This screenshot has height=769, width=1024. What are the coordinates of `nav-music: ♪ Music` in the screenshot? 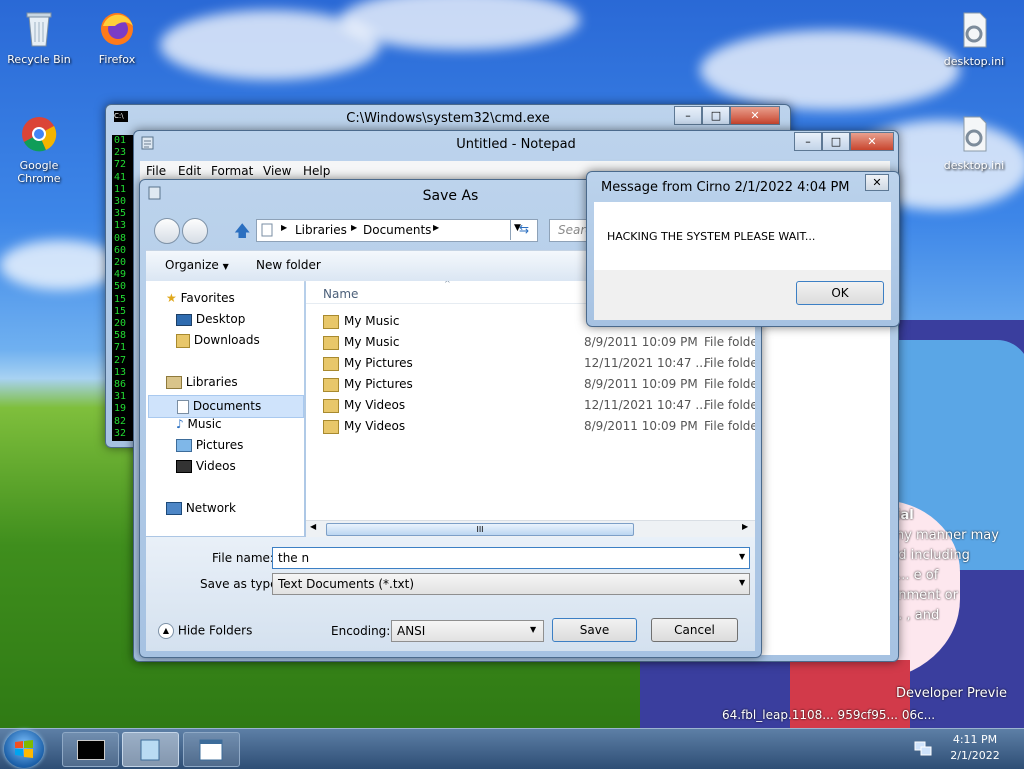 It's located at (199, 424).